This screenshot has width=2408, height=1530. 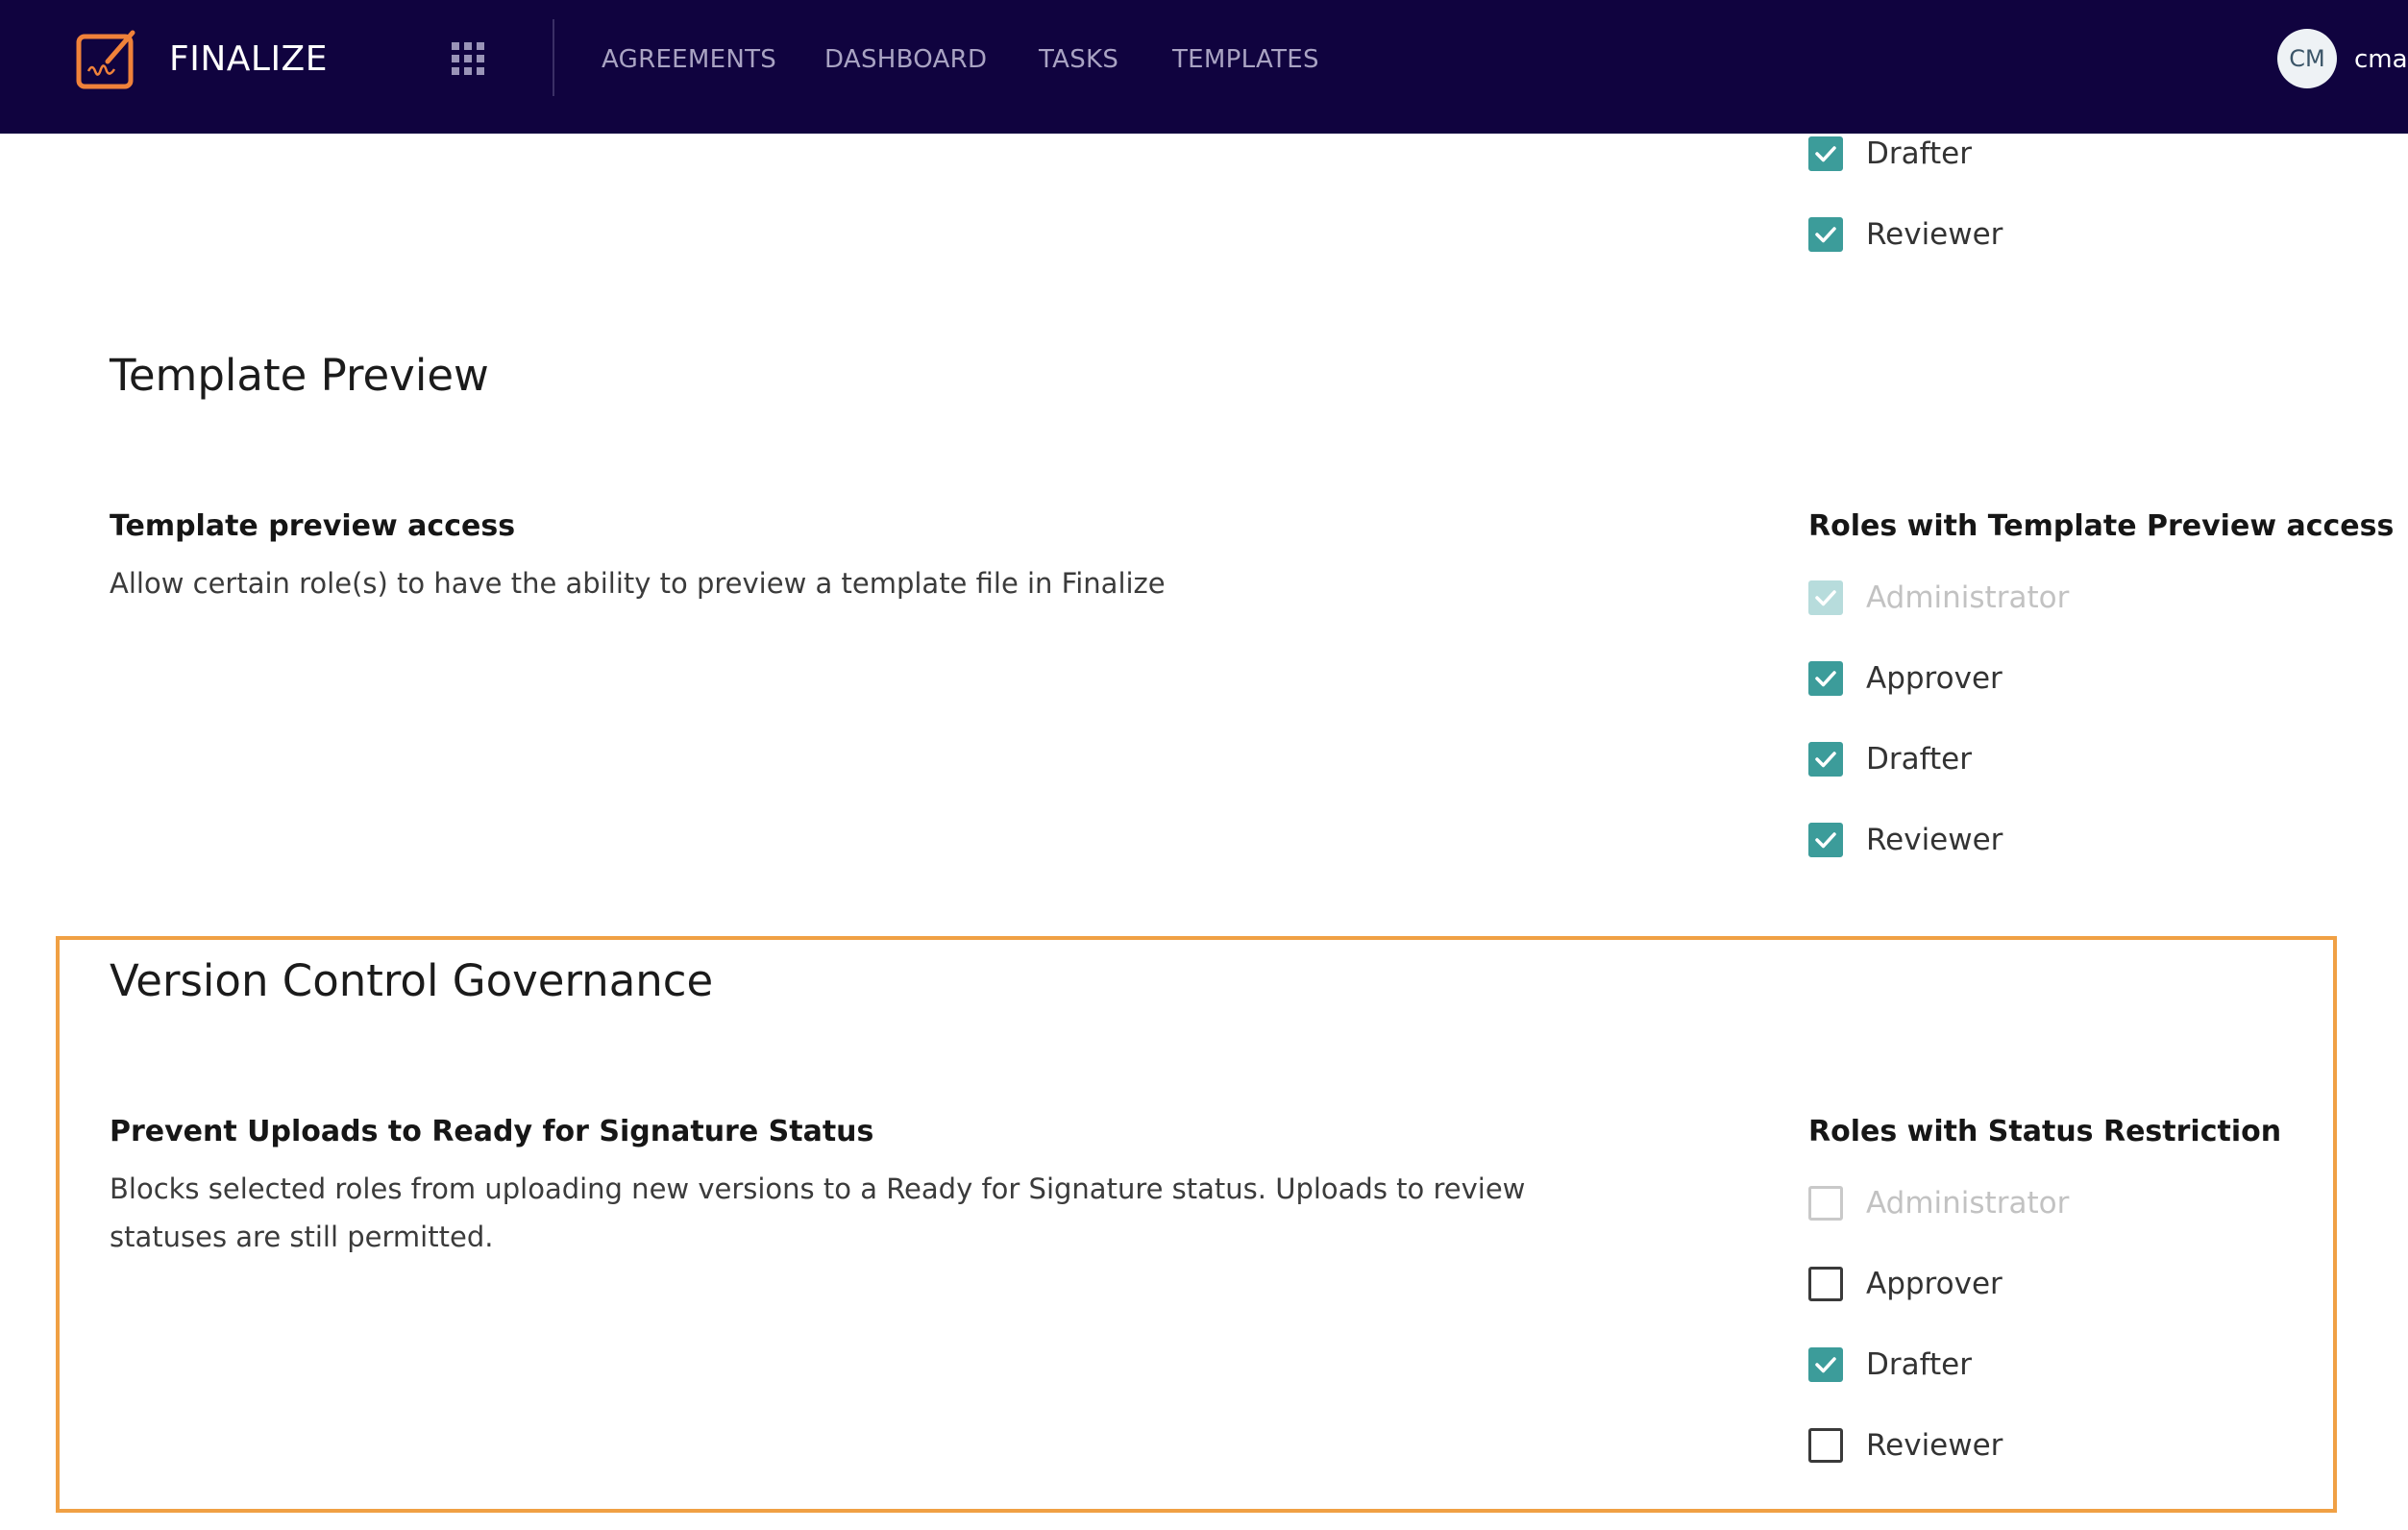 I want to click on role-checkbox-reviewer-top: Reviewer, so click(x=1905, y=234).